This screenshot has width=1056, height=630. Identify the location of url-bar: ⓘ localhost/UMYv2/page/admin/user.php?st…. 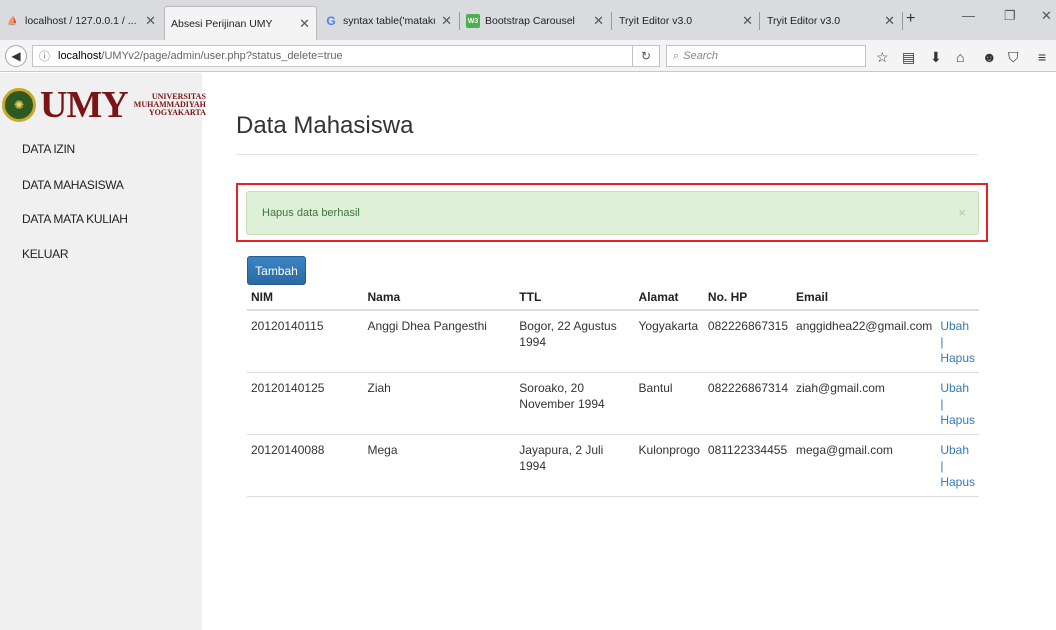
(332, 56).